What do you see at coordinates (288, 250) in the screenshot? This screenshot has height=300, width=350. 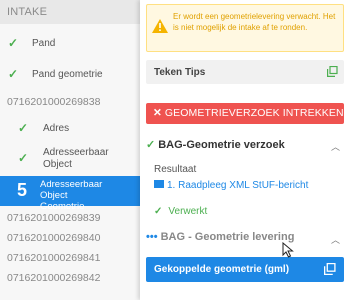 I see `mouse-cursor-icon` at bounding box center [288, 250].